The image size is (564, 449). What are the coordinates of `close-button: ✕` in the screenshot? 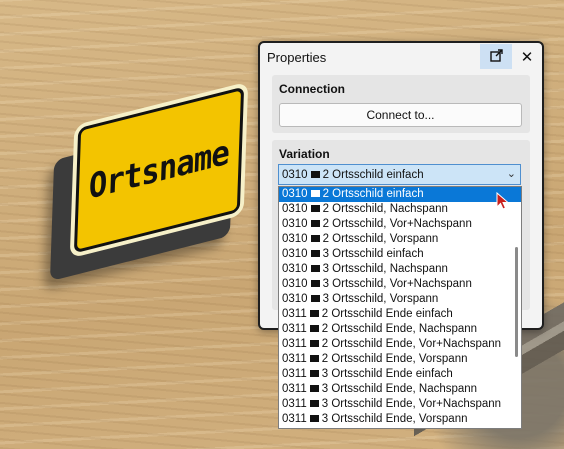 It's located at (527, 56).